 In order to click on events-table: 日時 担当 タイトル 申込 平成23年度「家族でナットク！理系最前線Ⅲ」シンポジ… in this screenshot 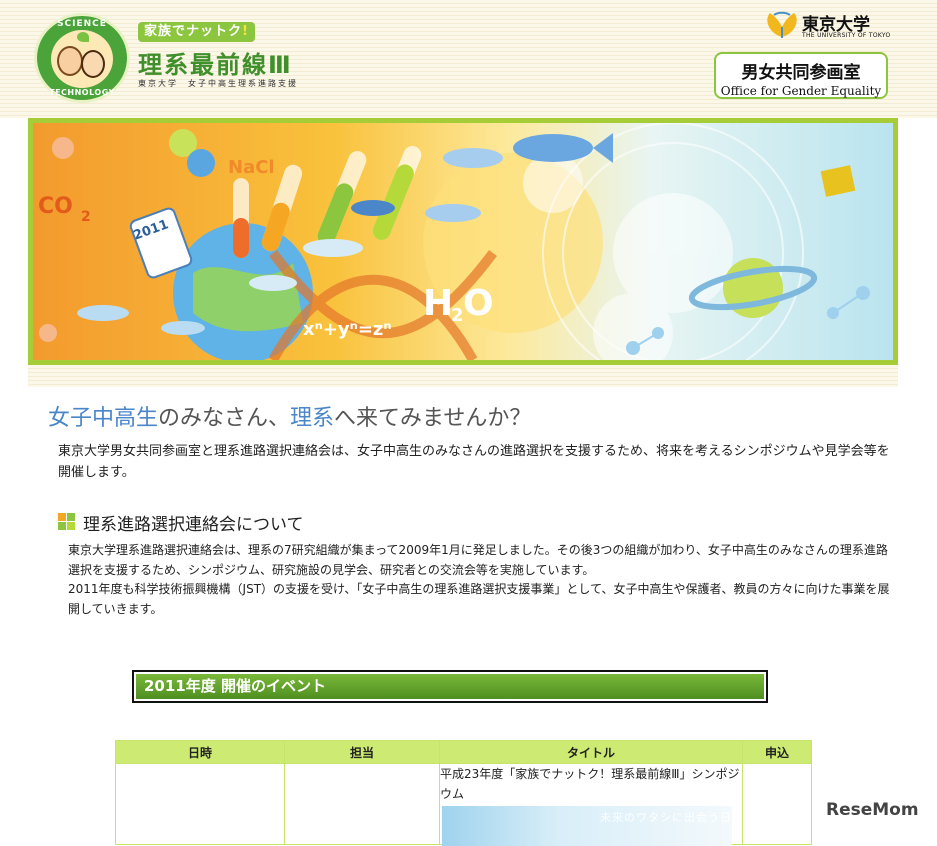, I will do `click(463, 793)`.